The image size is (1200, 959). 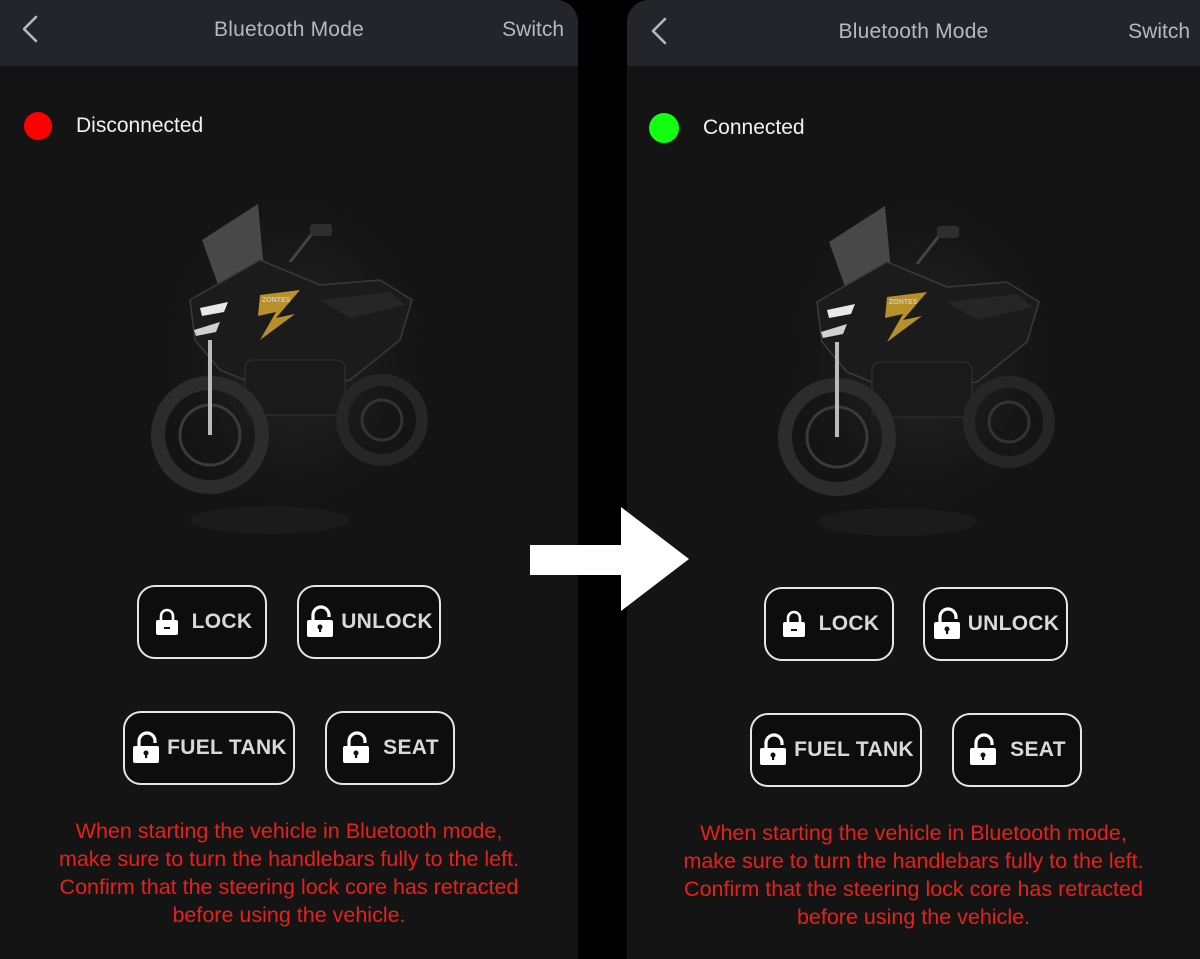 I want to click on status-text: Connected, so click(x=754, y=127).